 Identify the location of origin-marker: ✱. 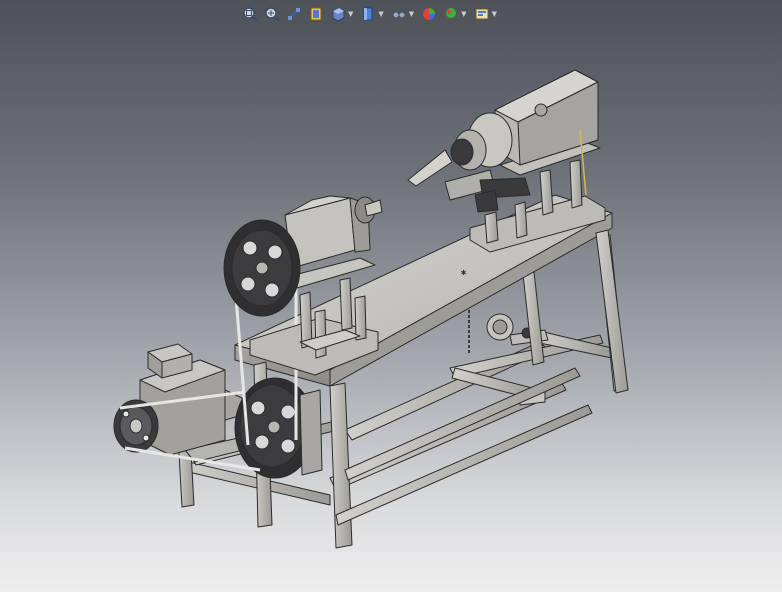
(464, 273).